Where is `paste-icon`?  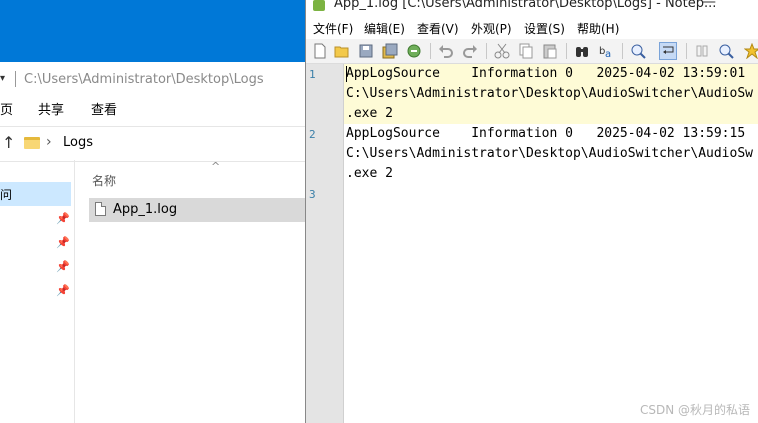 paste-icon is located at coordinates (550, 51).